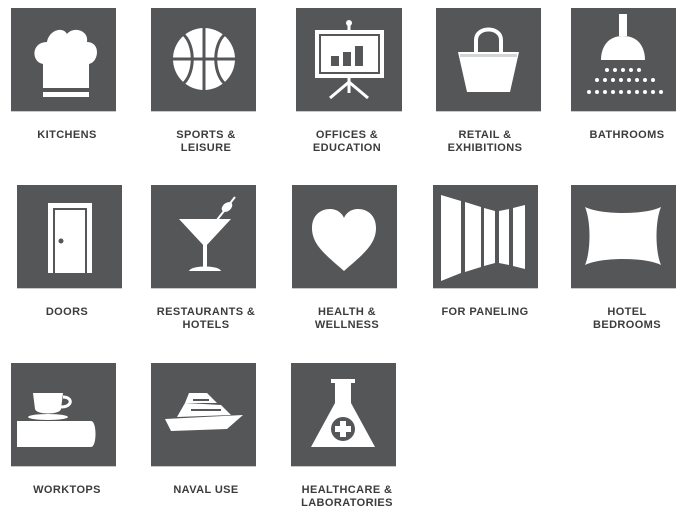 The width and height of the screenshot is (680, 509). I want to click on yacht-icon, so click(204, 412).